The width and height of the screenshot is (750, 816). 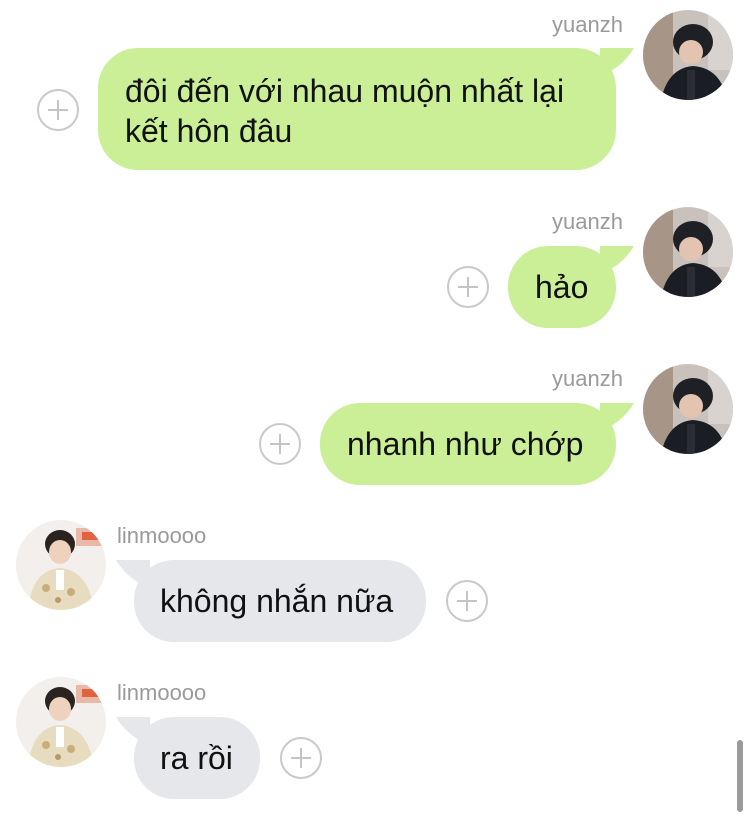 I want to click on message-text: nhanh như chớp, so click(x=465, y=444).